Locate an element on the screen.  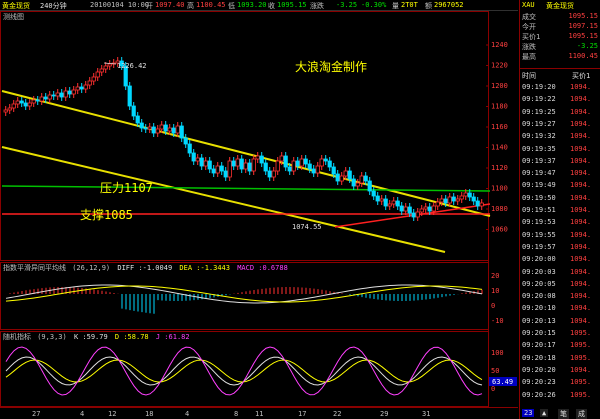
tick-row: 09:19:22 1094. is located at coordinates (560, 100).